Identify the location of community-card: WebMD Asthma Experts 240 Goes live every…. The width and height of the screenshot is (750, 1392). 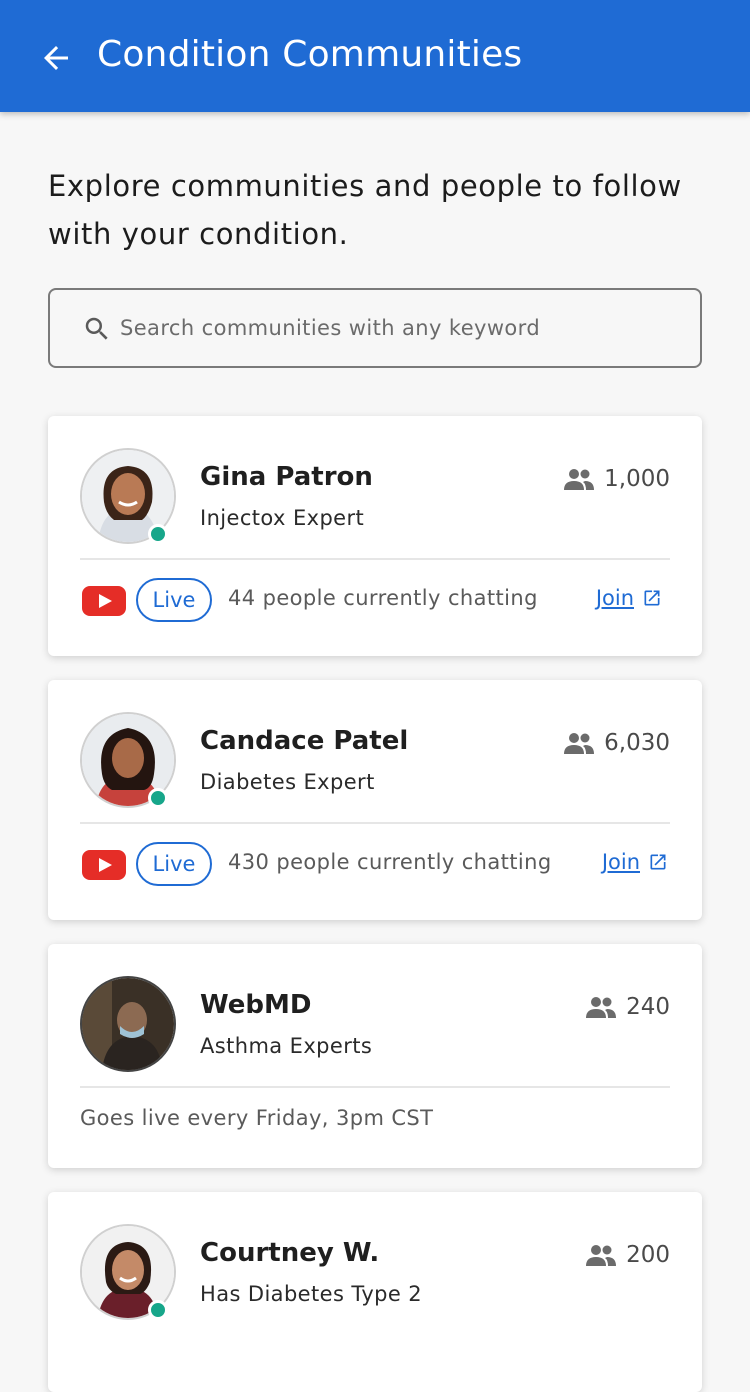
(375, 1056).